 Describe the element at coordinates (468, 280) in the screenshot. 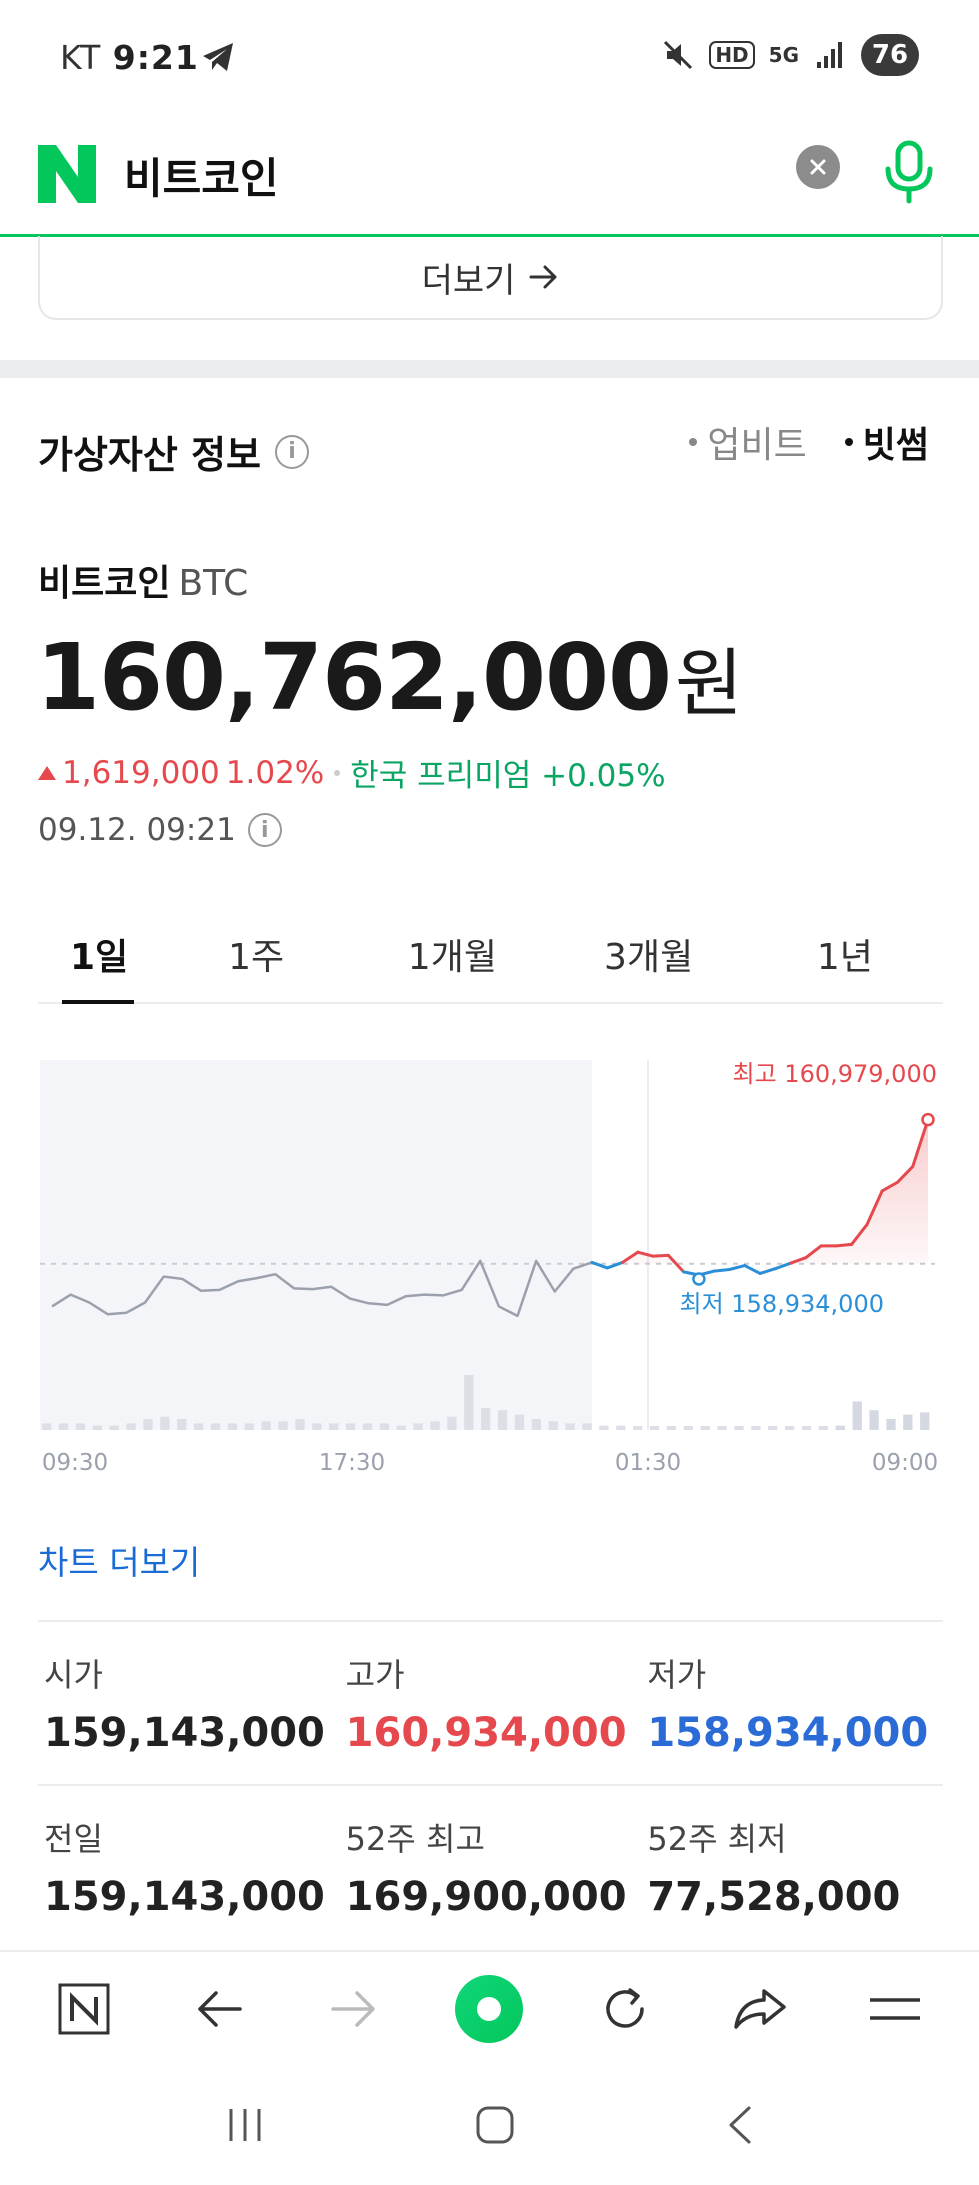

I see `more-button-label: 더보기` at that location.